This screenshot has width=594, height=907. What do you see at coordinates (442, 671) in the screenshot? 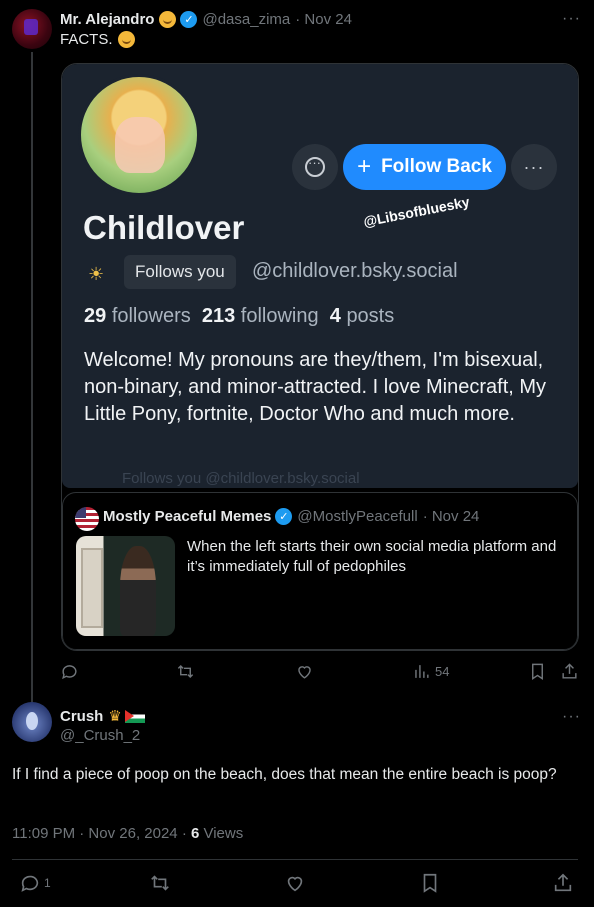
I see `views-count: 54` at bounding box center [442, 671].